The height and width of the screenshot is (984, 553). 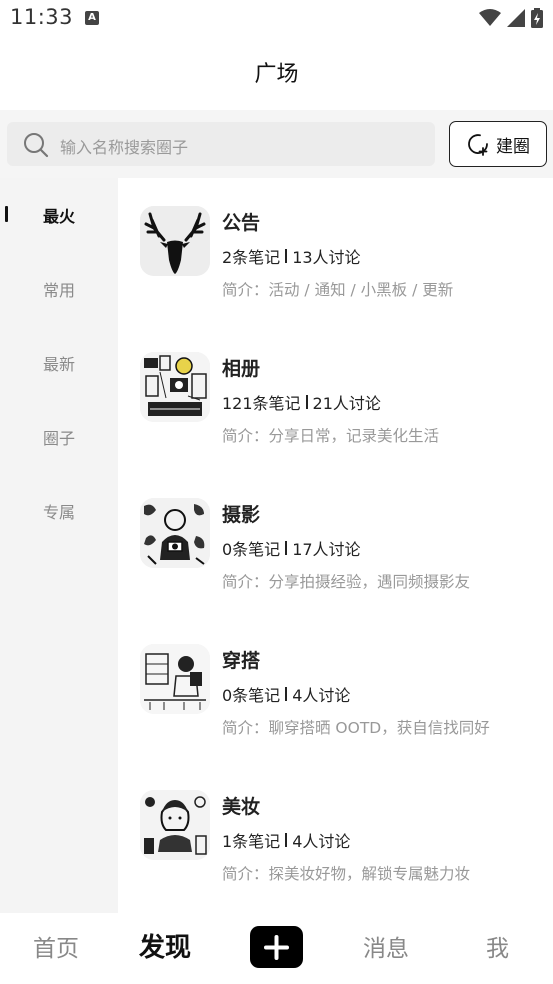 I want to click on circle-stats: 121条笔记 21人讨论, so click(x=301, y=402).